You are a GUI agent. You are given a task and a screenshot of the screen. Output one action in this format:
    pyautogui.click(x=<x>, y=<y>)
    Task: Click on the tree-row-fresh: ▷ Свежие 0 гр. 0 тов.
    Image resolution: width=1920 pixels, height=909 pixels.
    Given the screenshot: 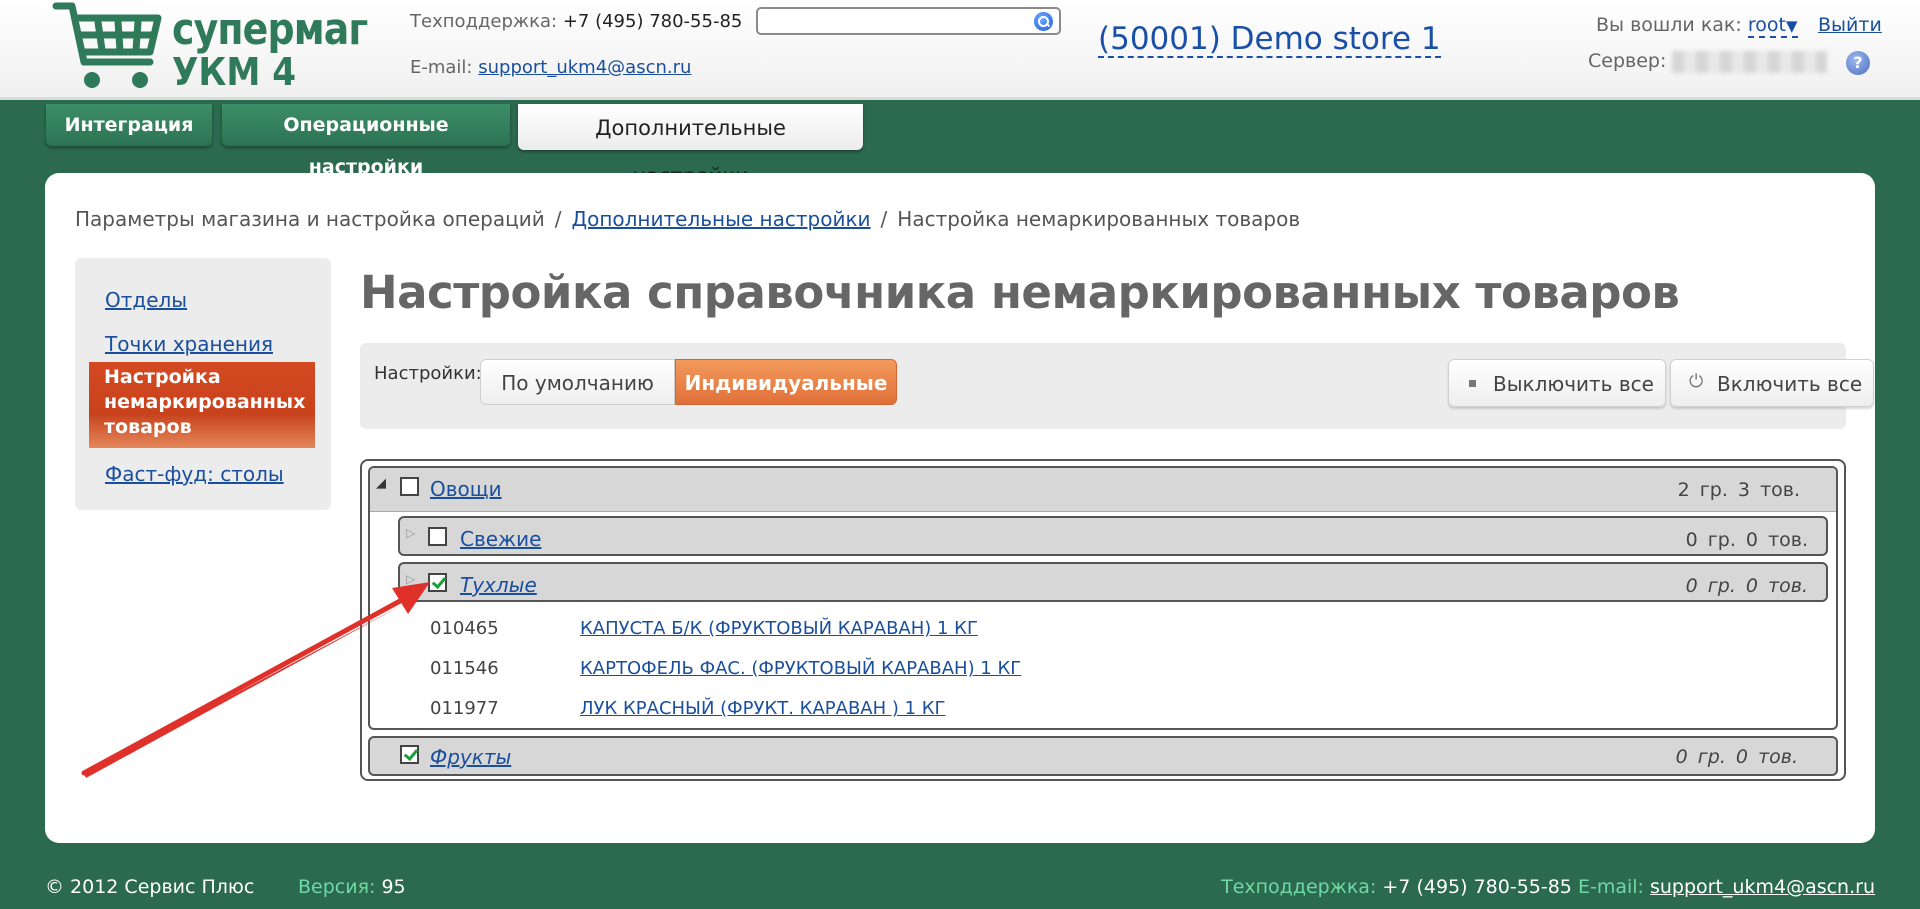 What is the action you would take?
    pyautogui.click(x=1113, y=536)
    